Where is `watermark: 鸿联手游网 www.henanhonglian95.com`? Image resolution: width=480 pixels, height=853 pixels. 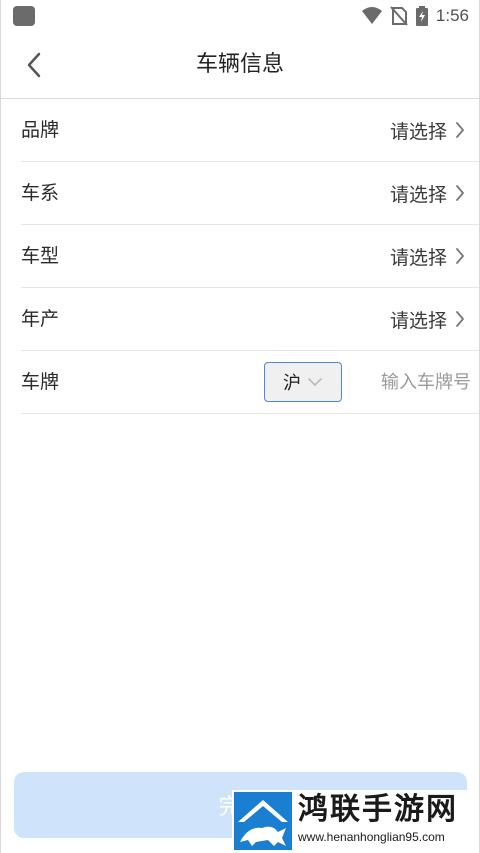 watermark: 鸿联手游网 www.henanhonglian95.com is located at coordinates (355, 821).